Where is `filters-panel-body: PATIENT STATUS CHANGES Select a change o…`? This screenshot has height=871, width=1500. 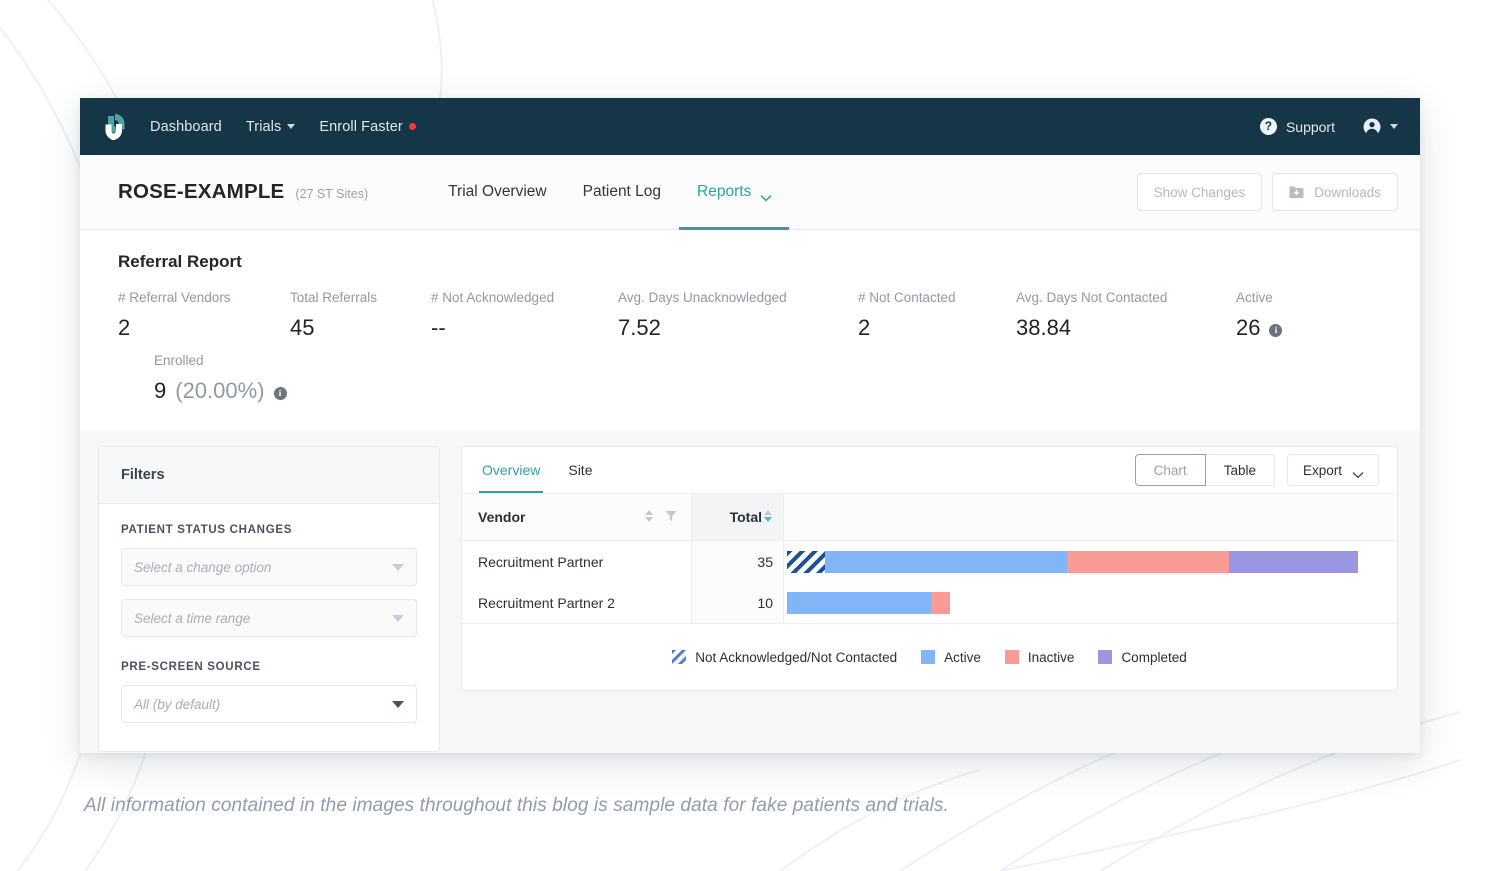
filters-panel-body: PATIENT STATUS CHANGES Select a change o… is located at coordinates (269, 628).